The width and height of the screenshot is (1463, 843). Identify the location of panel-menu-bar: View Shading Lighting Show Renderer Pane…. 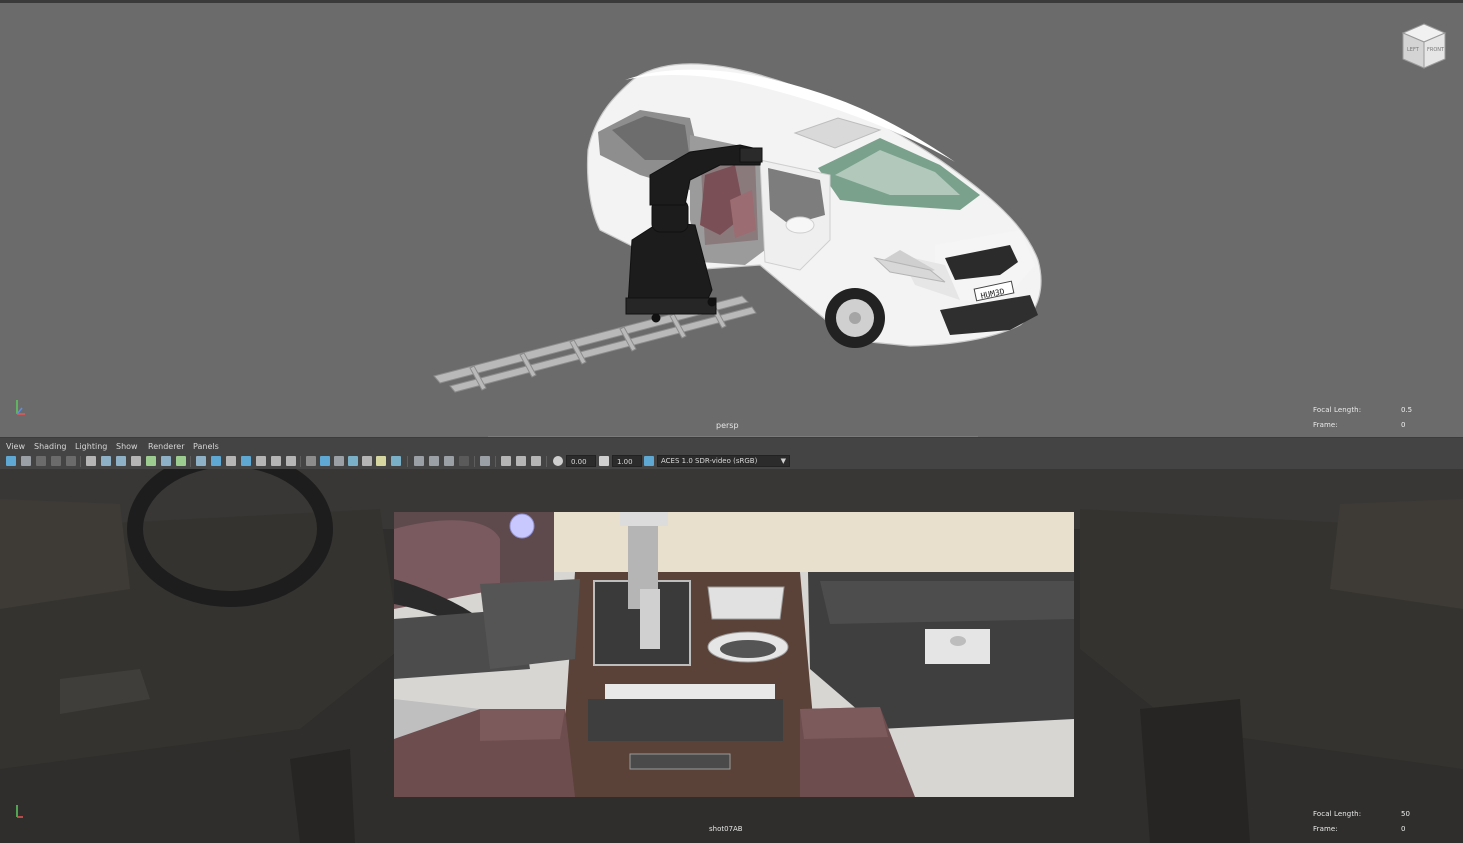
(731, 446).